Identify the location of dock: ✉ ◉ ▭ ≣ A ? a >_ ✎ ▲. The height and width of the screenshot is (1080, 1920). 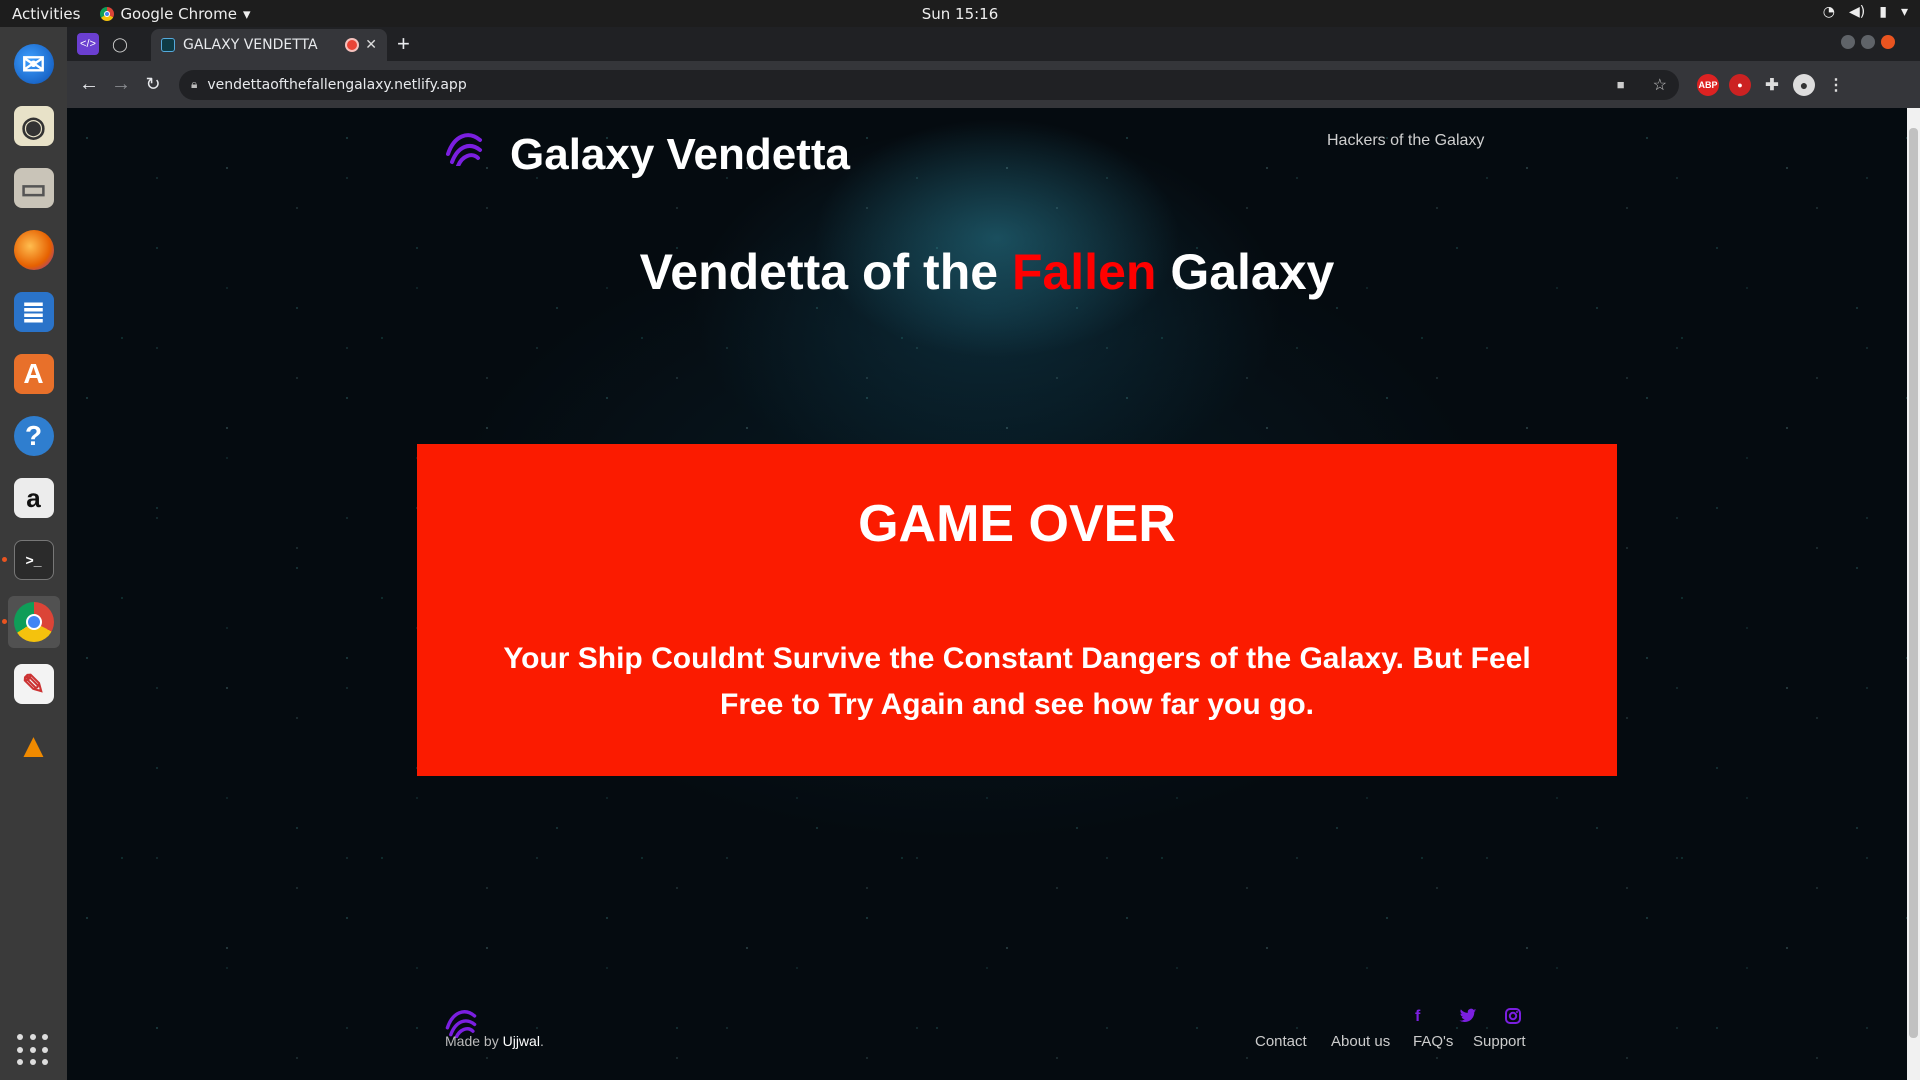
(33, 553).